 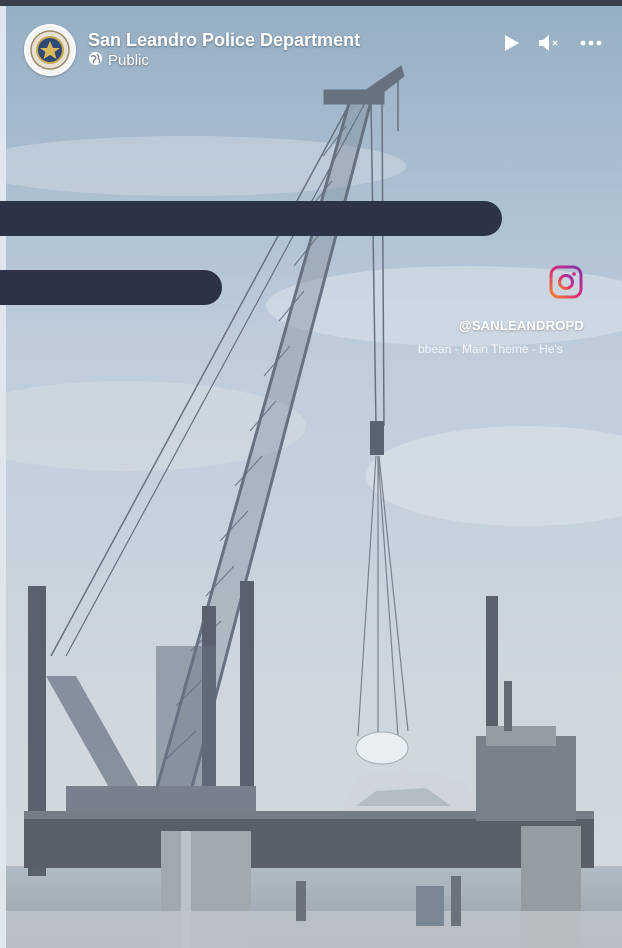 I want to click on post-header: San Leandro Police Department Public, so click(x=192, y=50).